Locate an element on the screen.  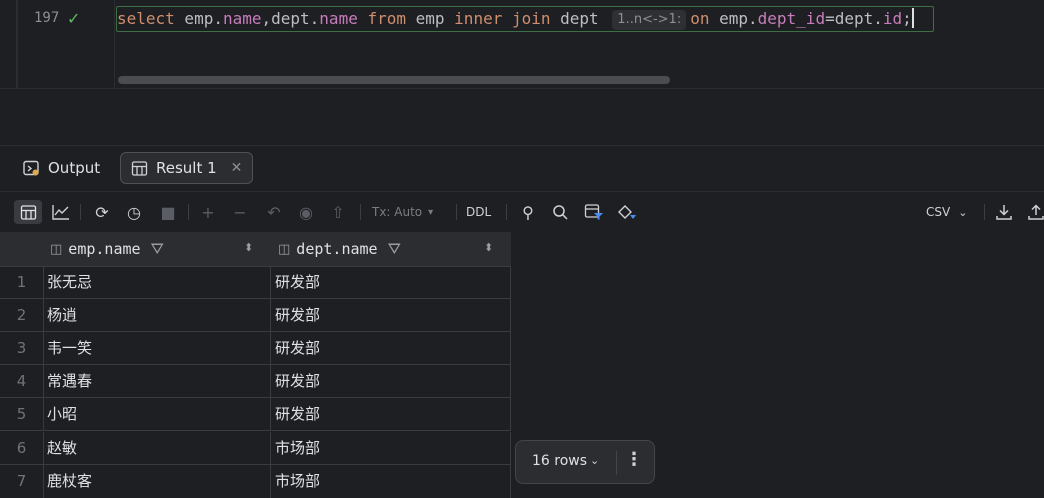
cell-emp-name: 张无忌 is located at coordinates (157, 282).